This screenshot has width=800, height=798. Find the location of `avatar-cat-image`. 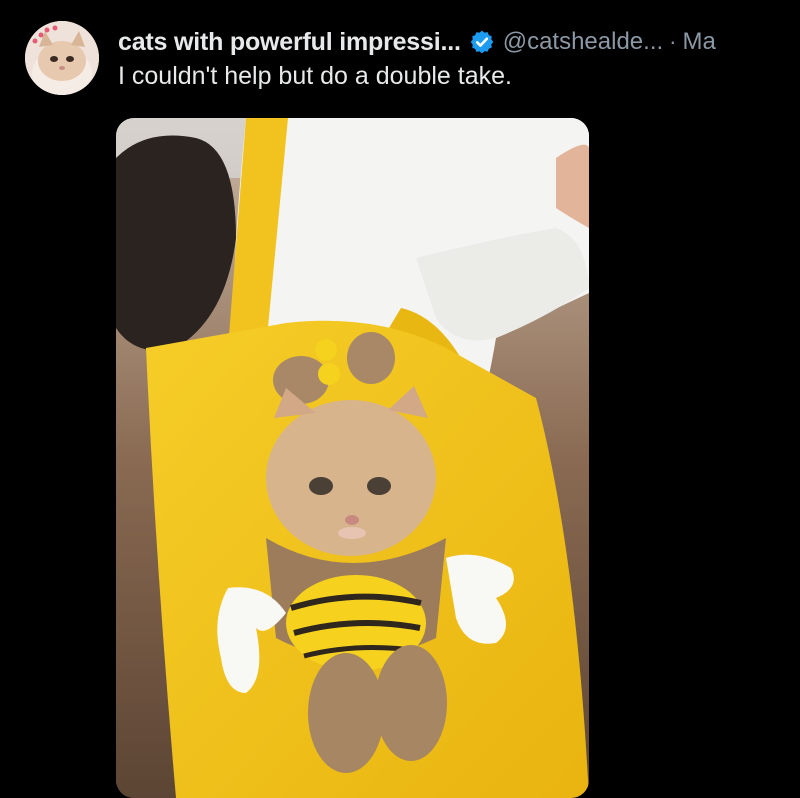

avatar-cat-image is located at coordinates (62, 58).